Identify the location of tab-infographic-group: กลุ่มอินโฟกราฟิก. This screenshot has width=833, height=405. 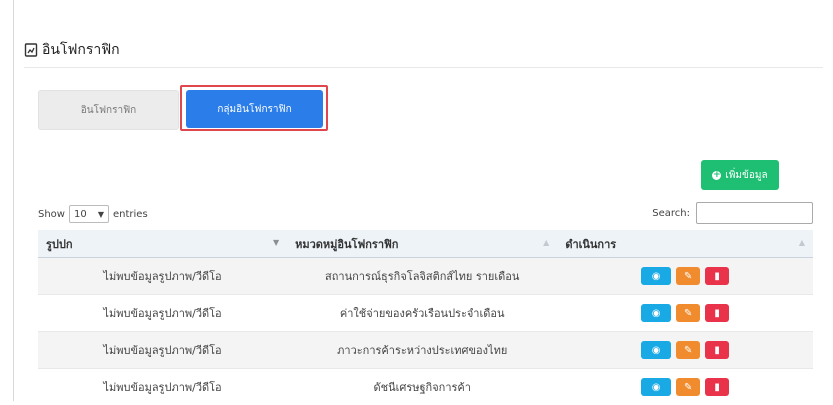
(254, 109).